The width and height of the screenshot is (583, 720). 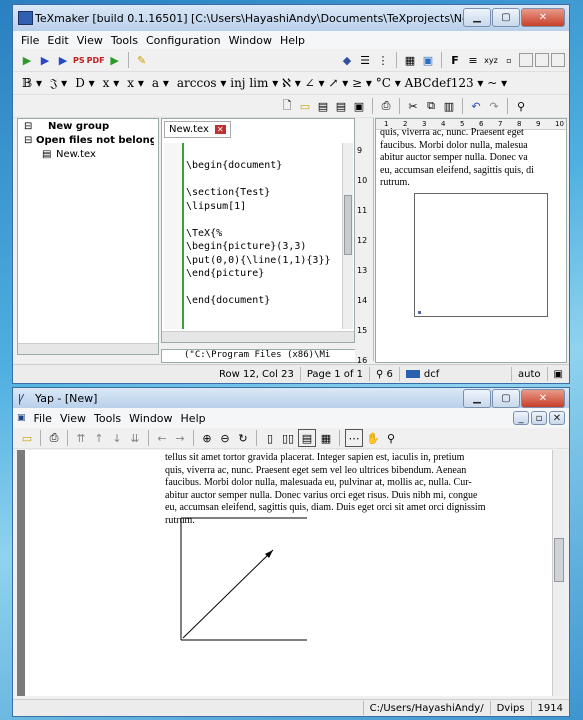 I want to click on tree-group-new: New group, so click(x=78, y=126).